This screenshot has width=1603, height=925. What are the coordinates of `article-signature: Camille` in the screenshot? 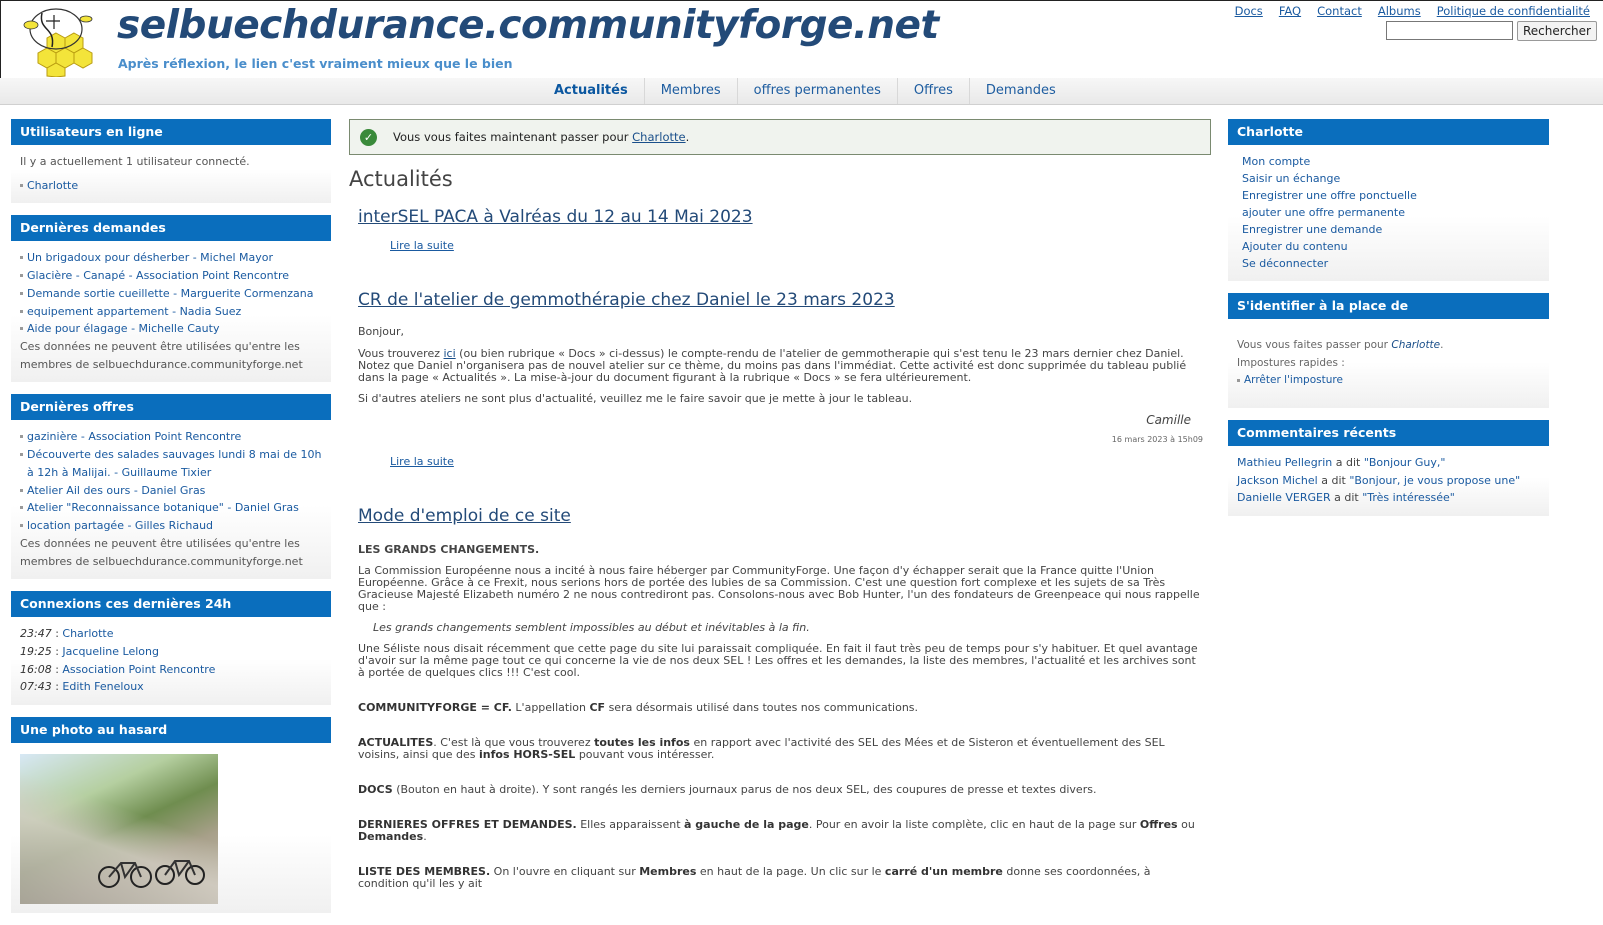 It's located at (1168, 420).